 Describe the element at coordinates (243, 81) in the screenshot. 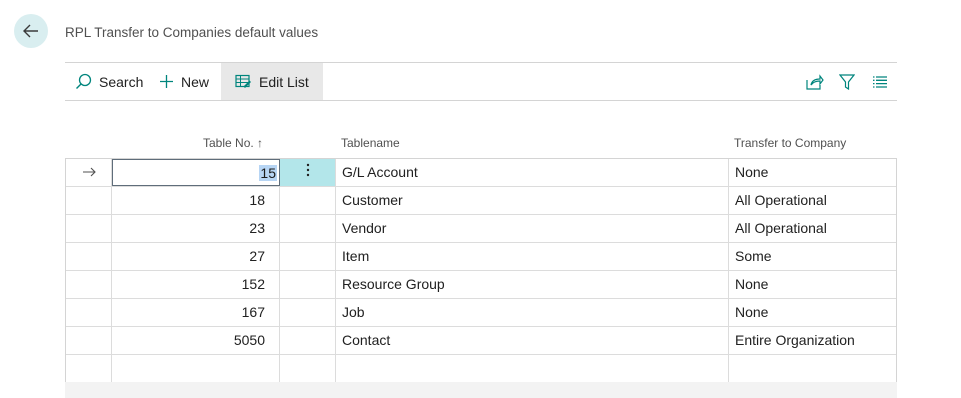

I see `edit-list-icon` at that location.